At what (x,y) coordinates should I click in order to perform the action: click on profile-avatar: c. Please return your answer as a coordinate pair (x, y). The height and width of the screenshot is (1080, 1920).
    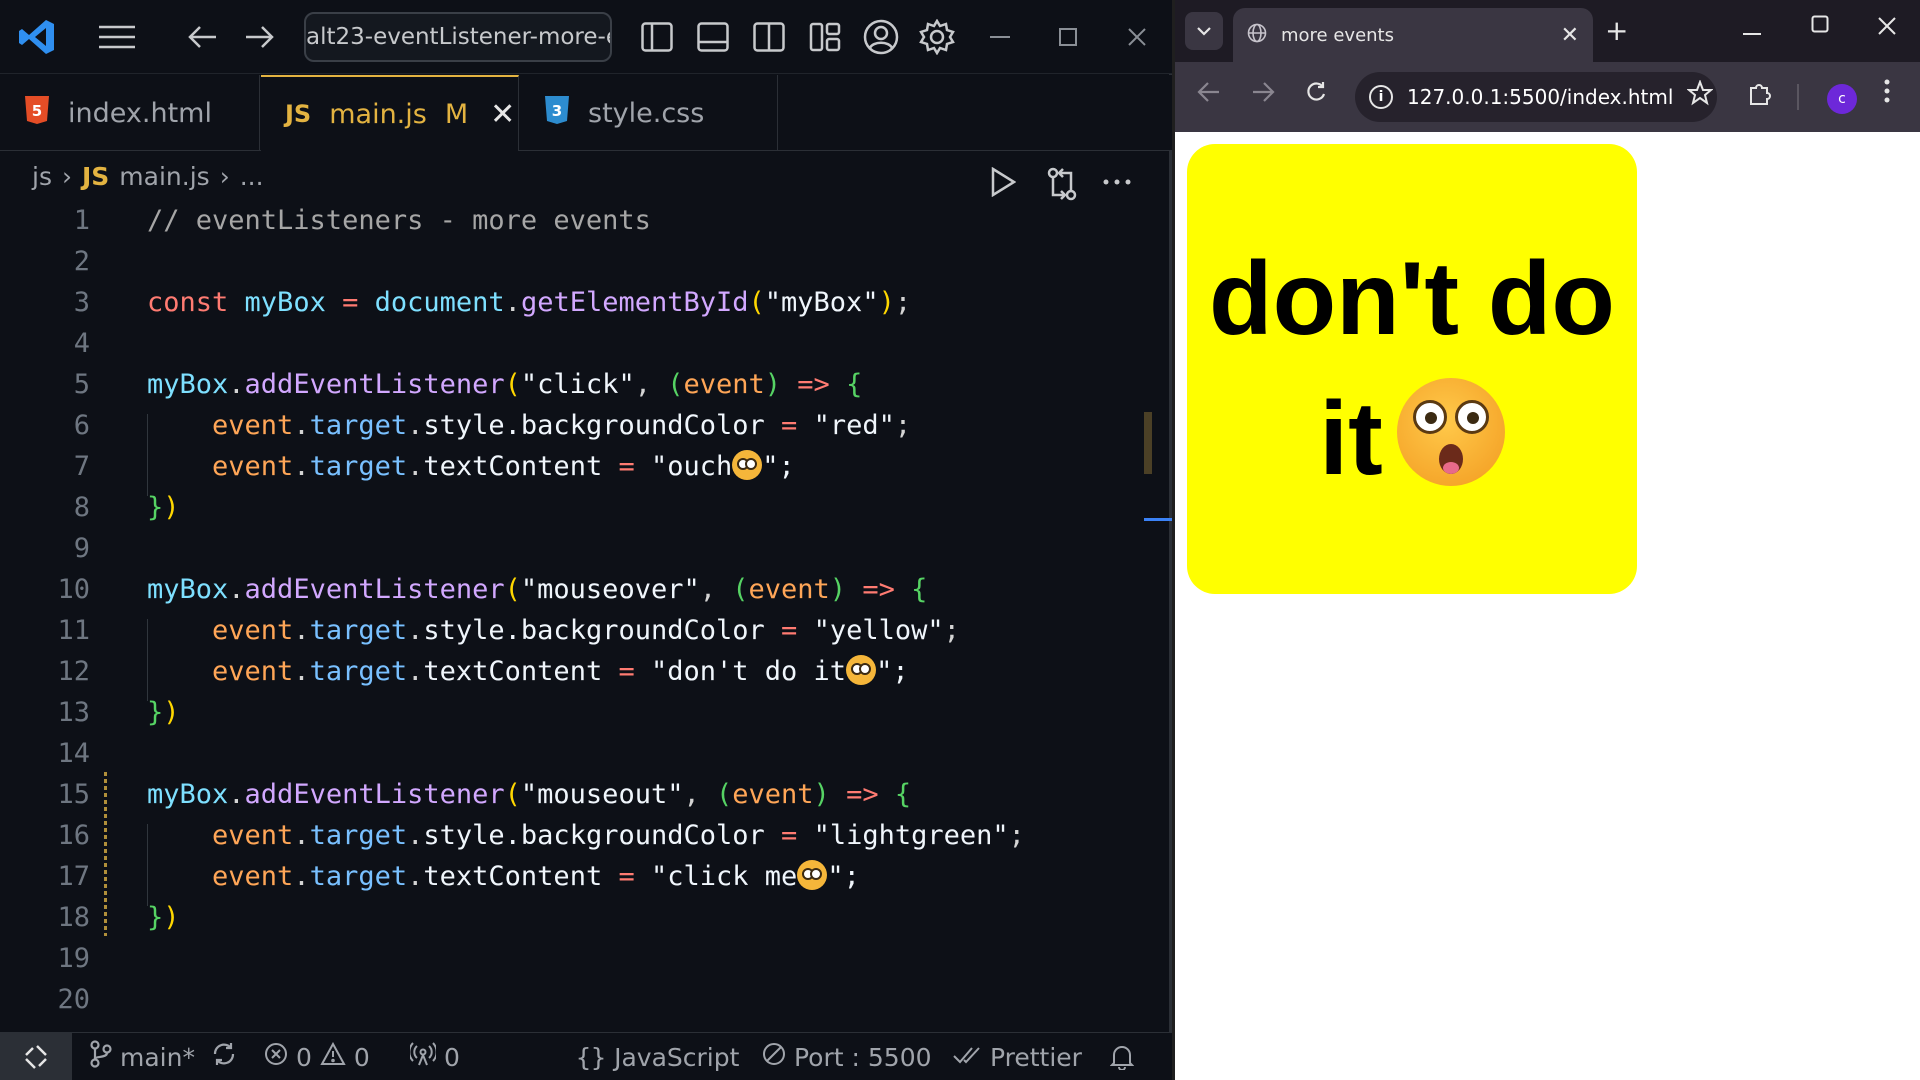
    Looking at the image, I should click on (1842, 99).